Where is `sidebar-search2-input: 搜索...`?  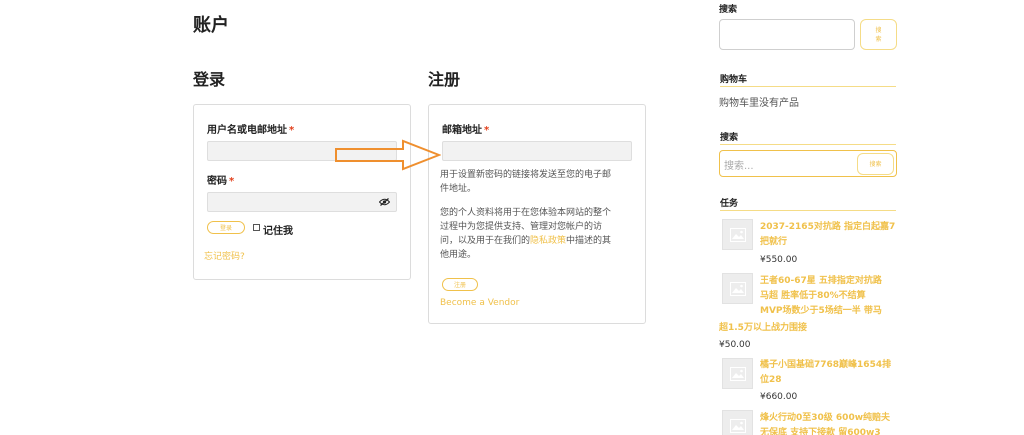
sidebar-search2-input: 搜索... is located at coordinates (739, 164).